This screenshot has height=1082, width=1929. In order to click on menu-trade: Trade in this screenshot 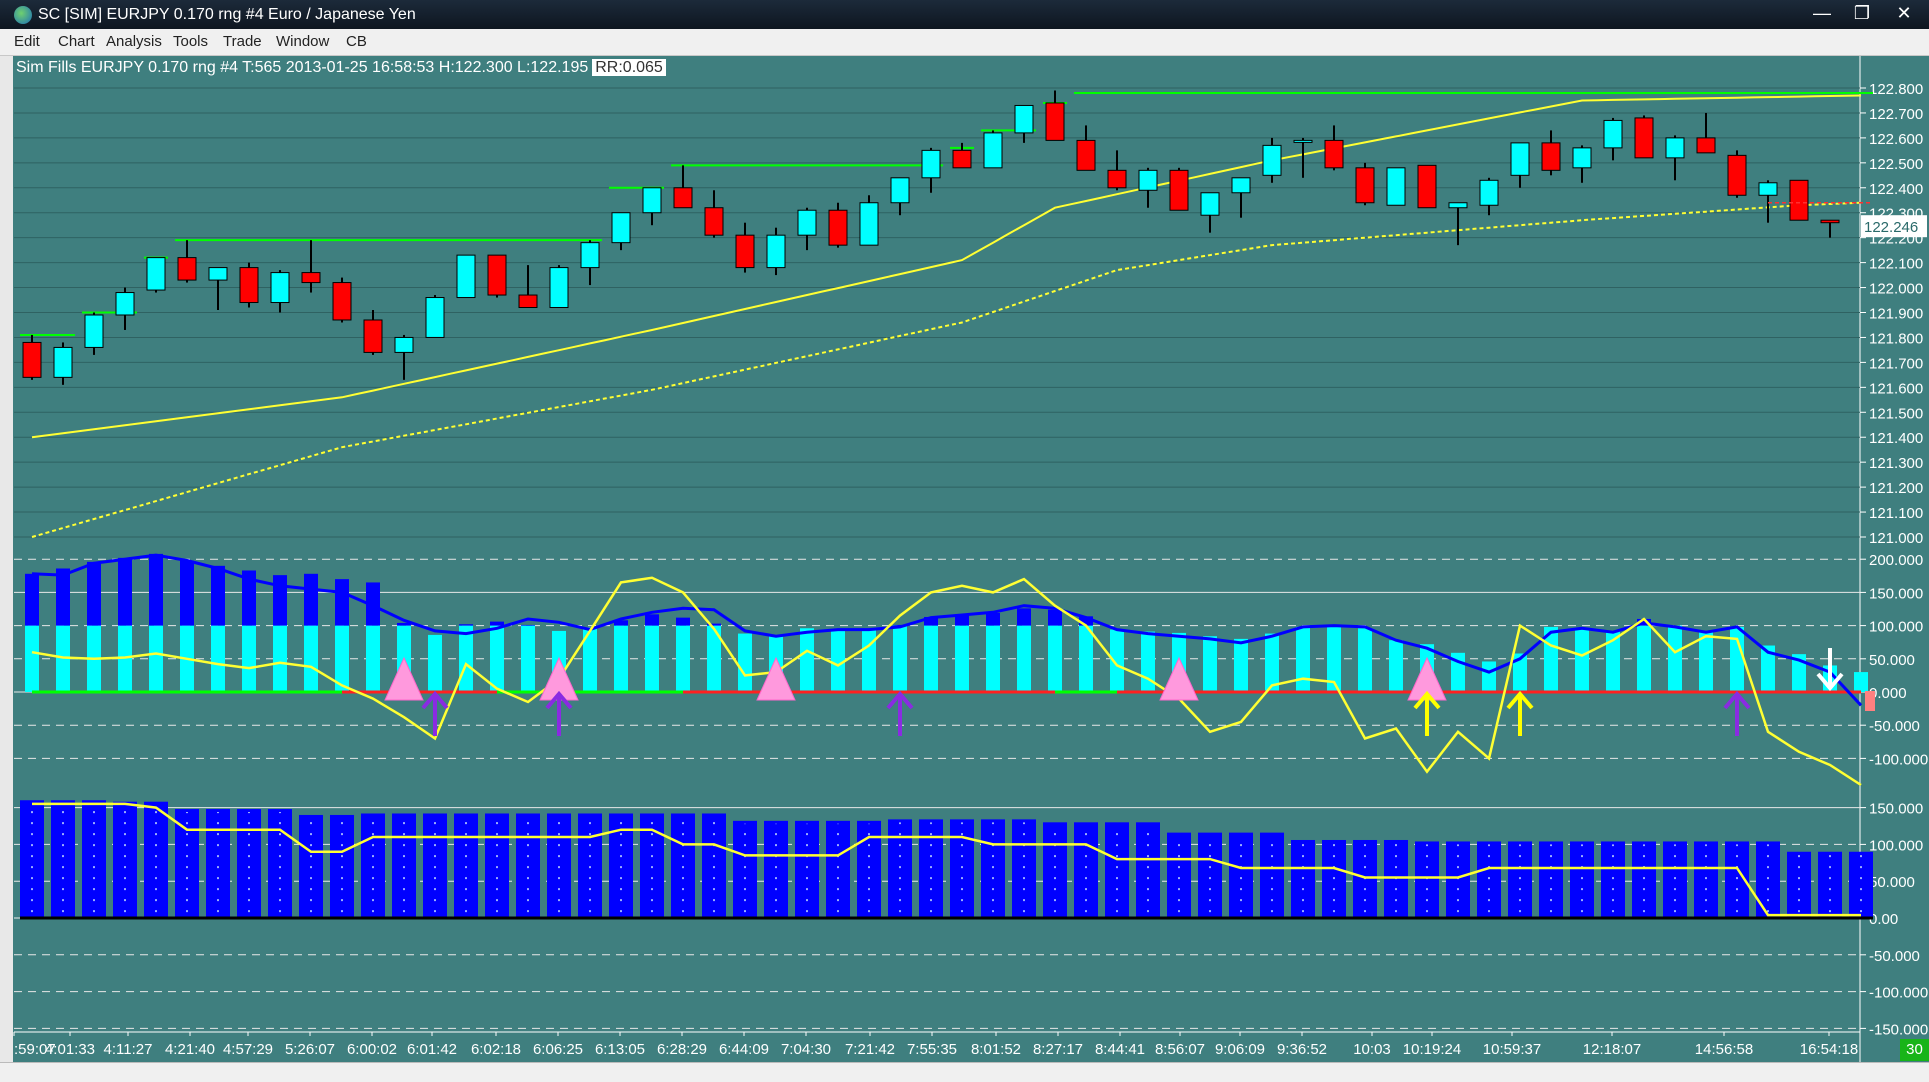, I will do `click(242, 41)`.